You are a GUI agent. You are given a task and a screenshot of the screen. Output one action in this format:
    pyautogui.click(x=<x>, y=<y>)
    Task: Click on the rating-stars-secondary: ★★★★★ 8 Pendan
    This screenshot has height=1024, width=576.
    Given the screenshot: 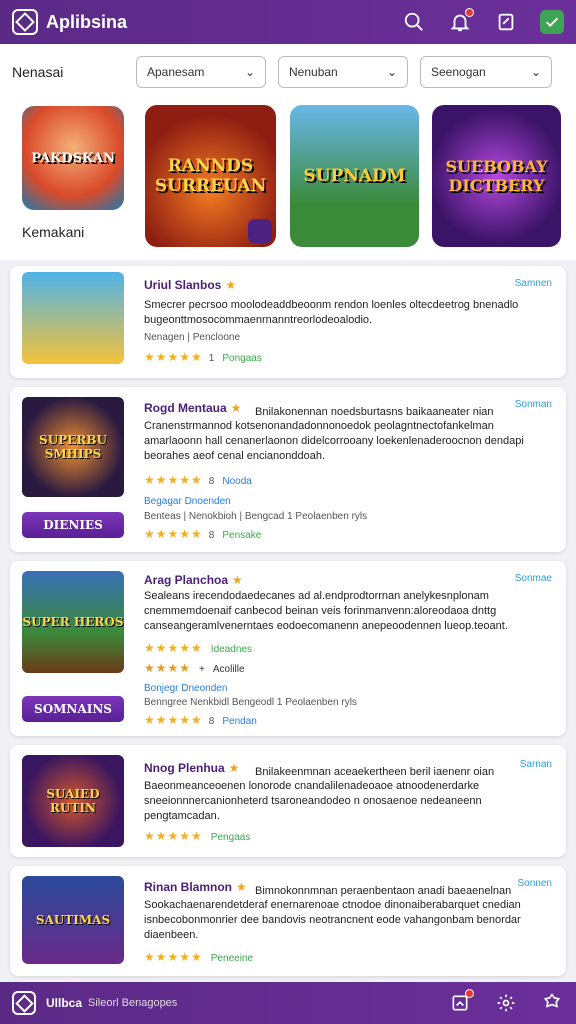 What is the action you would take?
    pyautogui.click(x=200, y=720)
    